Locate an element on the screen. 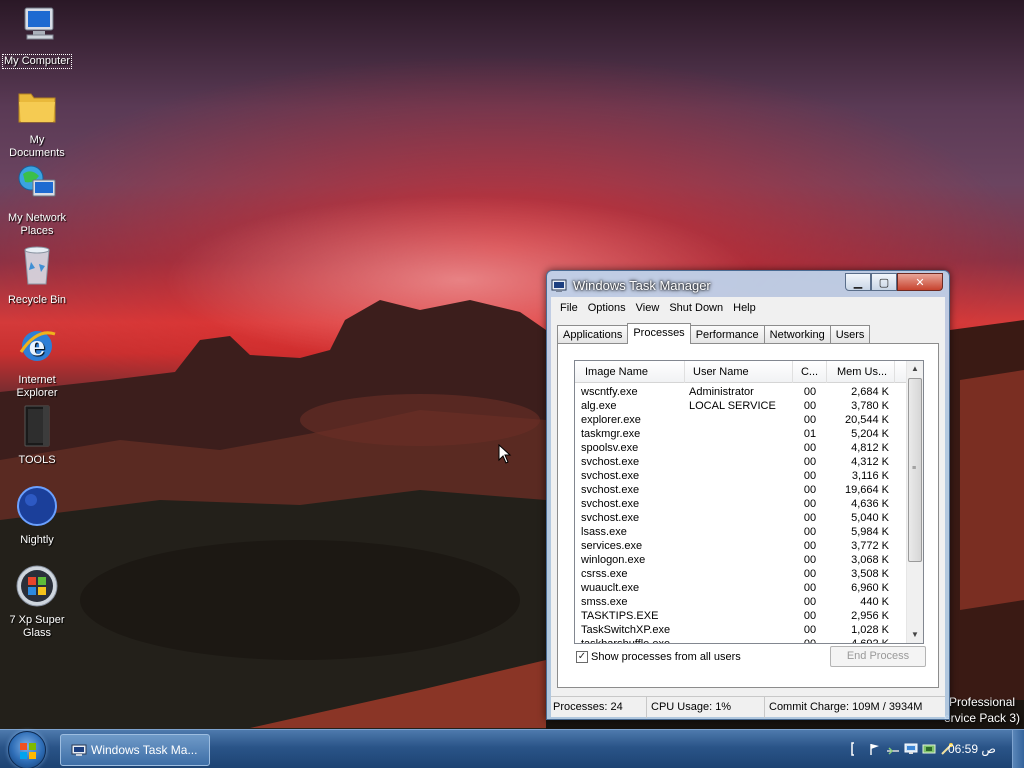 Image resolution: width=1024 pixels, height=768 pixels. process-mem-usage: 4,812 K is located at coordinates (870, 448).